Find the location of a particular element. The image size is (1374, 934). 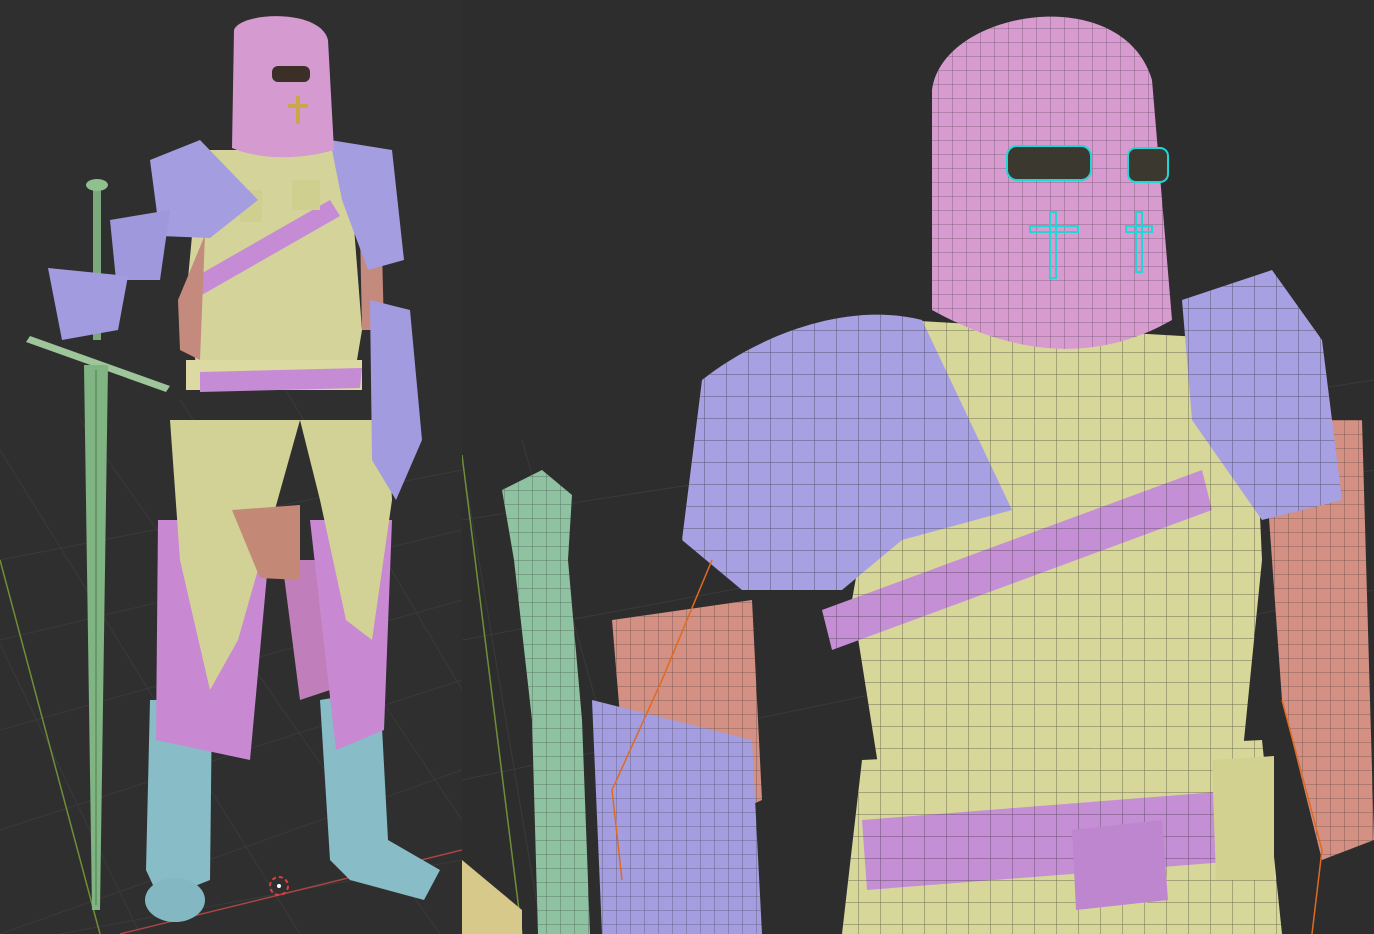

sword-handle is located at coordinates (526, 702).